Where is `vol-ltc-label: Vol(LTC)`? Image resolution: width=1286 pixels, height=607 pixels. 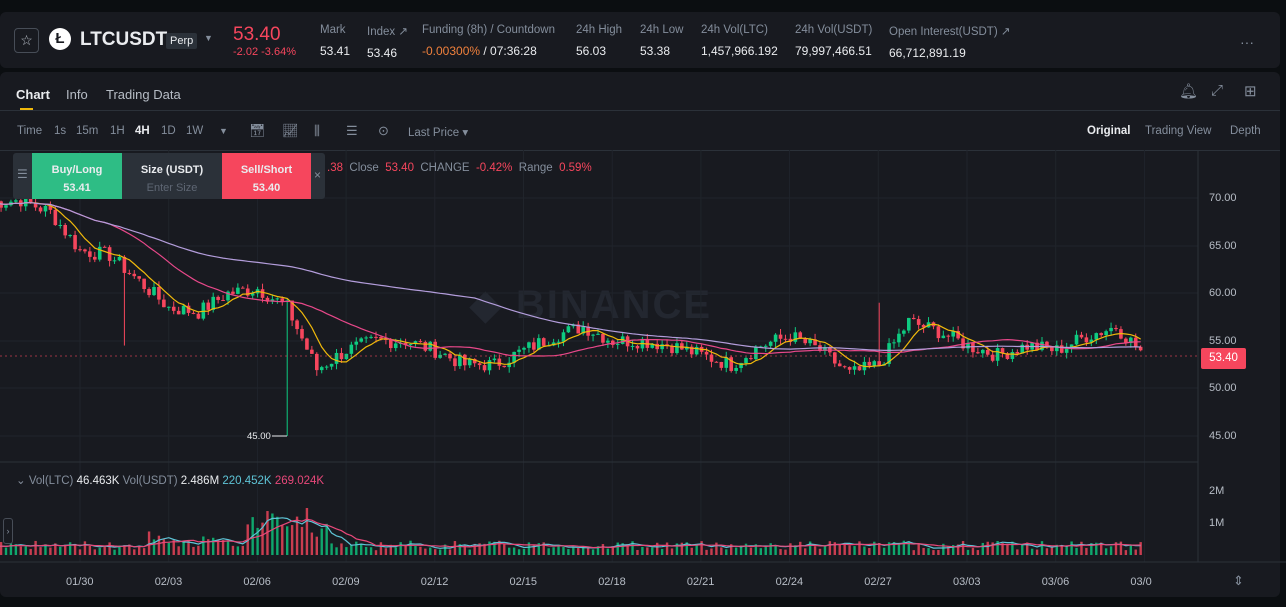
vol-ltc-label: Vol(LTC) is located at coordinates (51, 481).